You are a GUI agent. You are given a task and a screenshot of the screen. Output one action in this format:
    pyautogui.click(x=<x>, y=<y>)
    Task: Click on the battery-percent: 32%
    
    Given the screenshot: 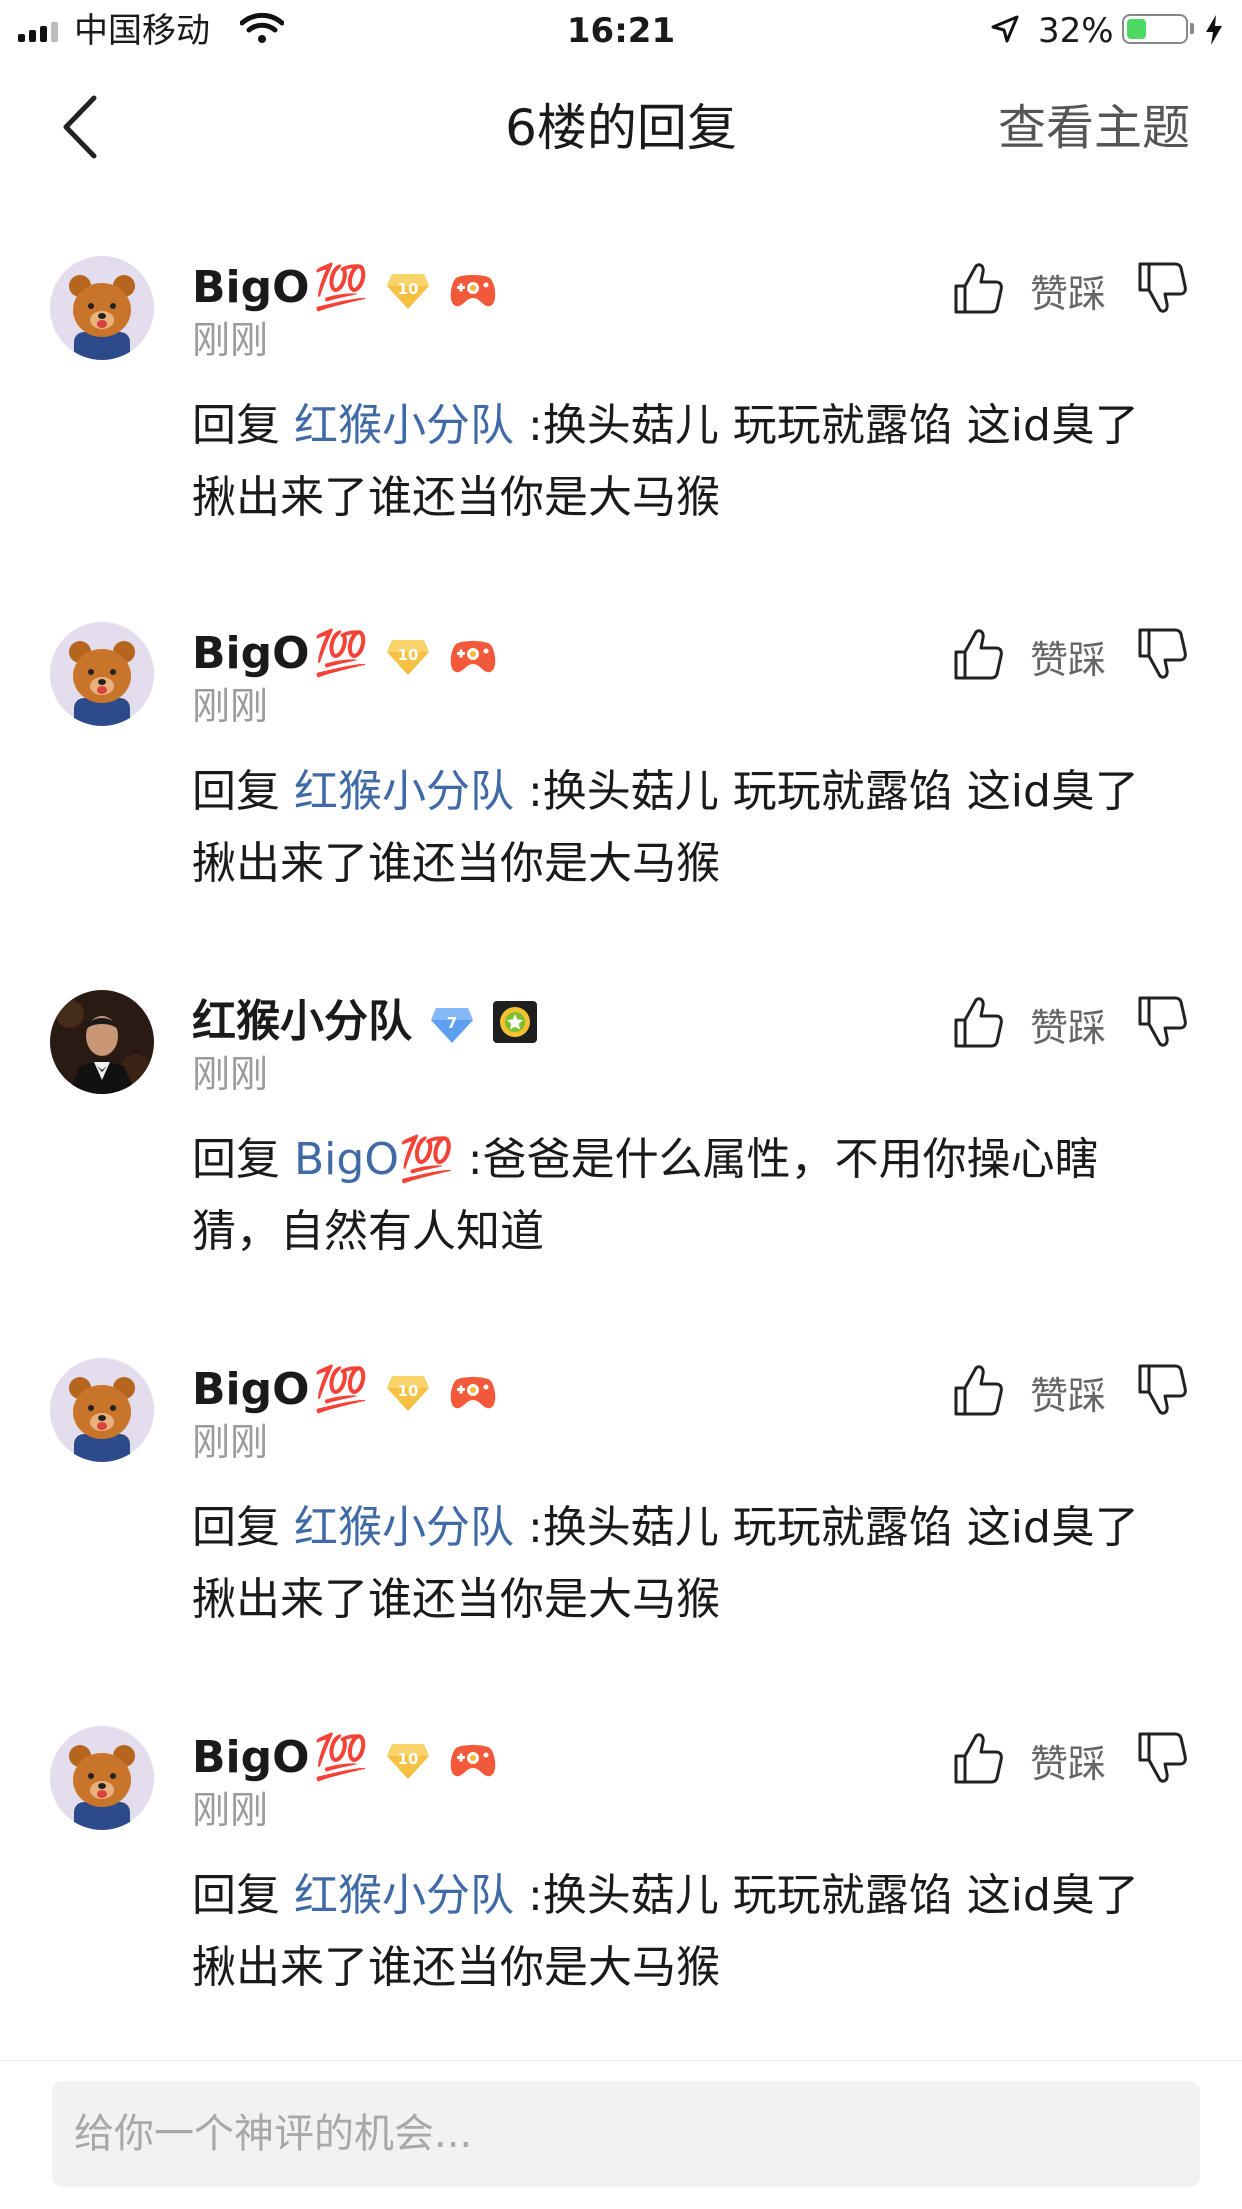 What is the action you would take?
    pyautogui.click(x=1076, y=31)
    